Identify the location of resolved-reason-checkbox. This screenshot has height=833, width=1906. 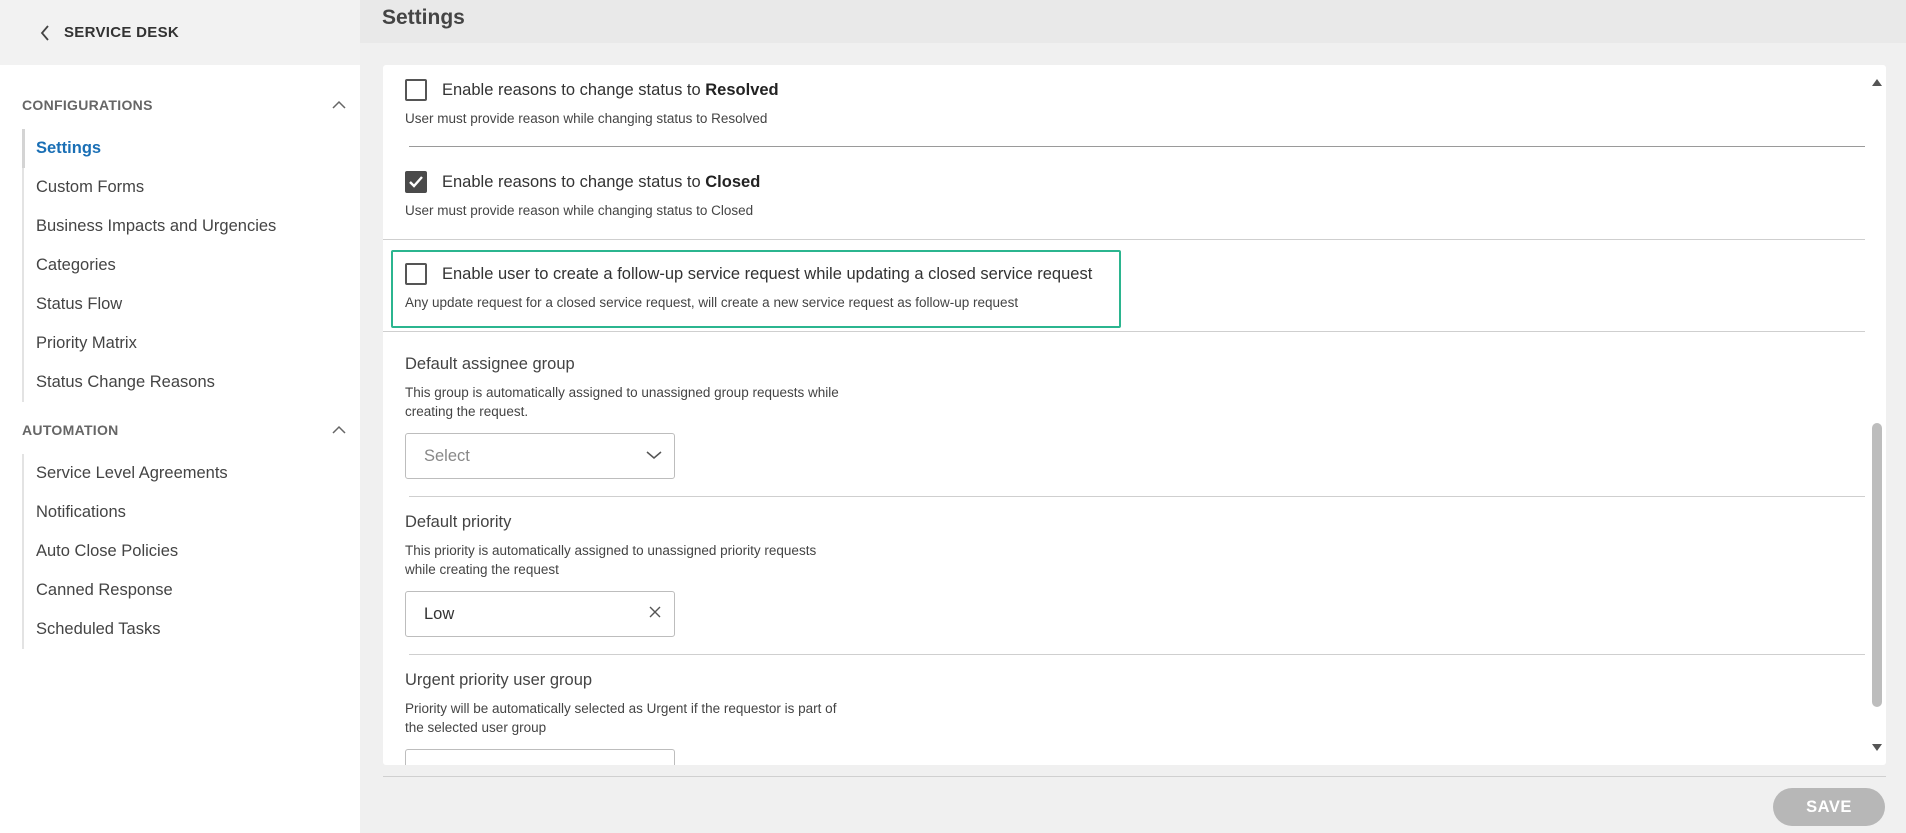
(416, 90).